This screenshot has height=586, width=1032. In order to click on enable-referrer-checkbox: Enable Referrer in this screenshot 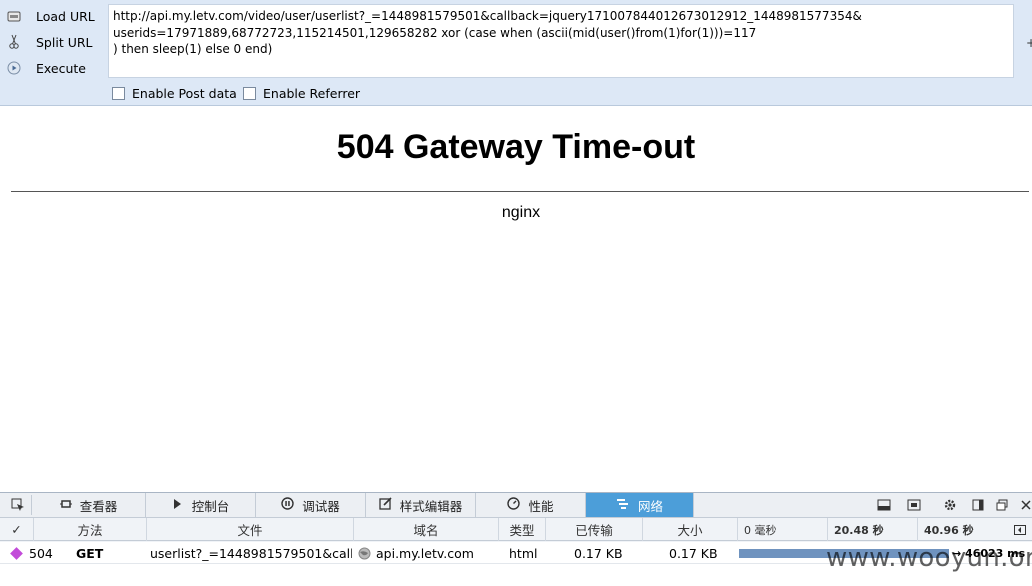, I will do `click(301, 93)`.